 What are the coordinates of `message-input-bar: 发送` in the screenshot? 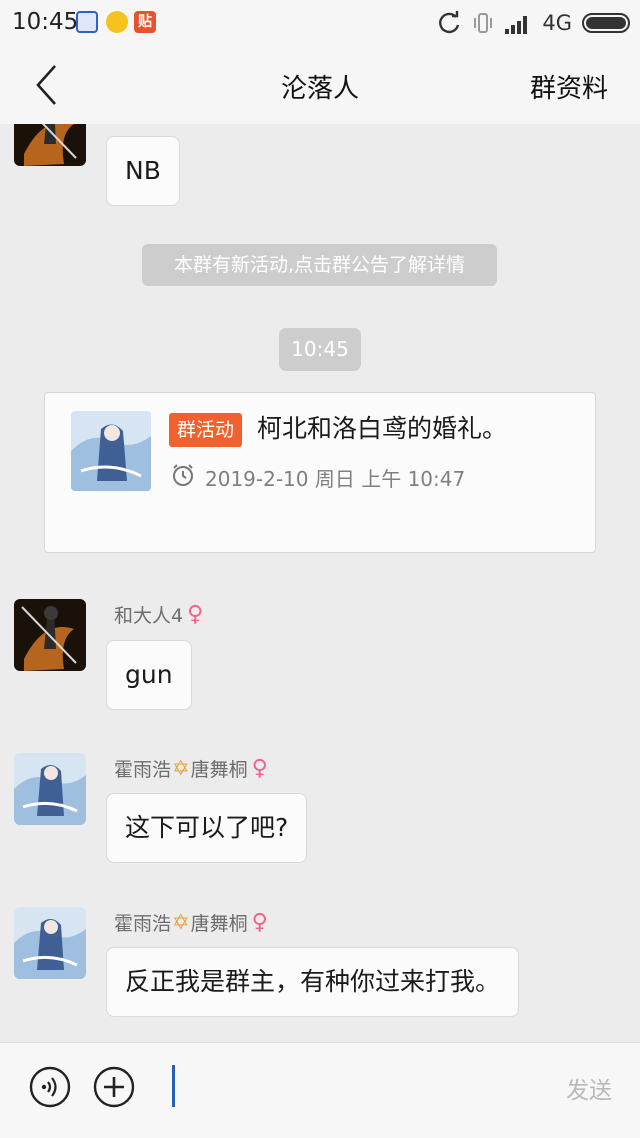 It's located at (320, 1090).